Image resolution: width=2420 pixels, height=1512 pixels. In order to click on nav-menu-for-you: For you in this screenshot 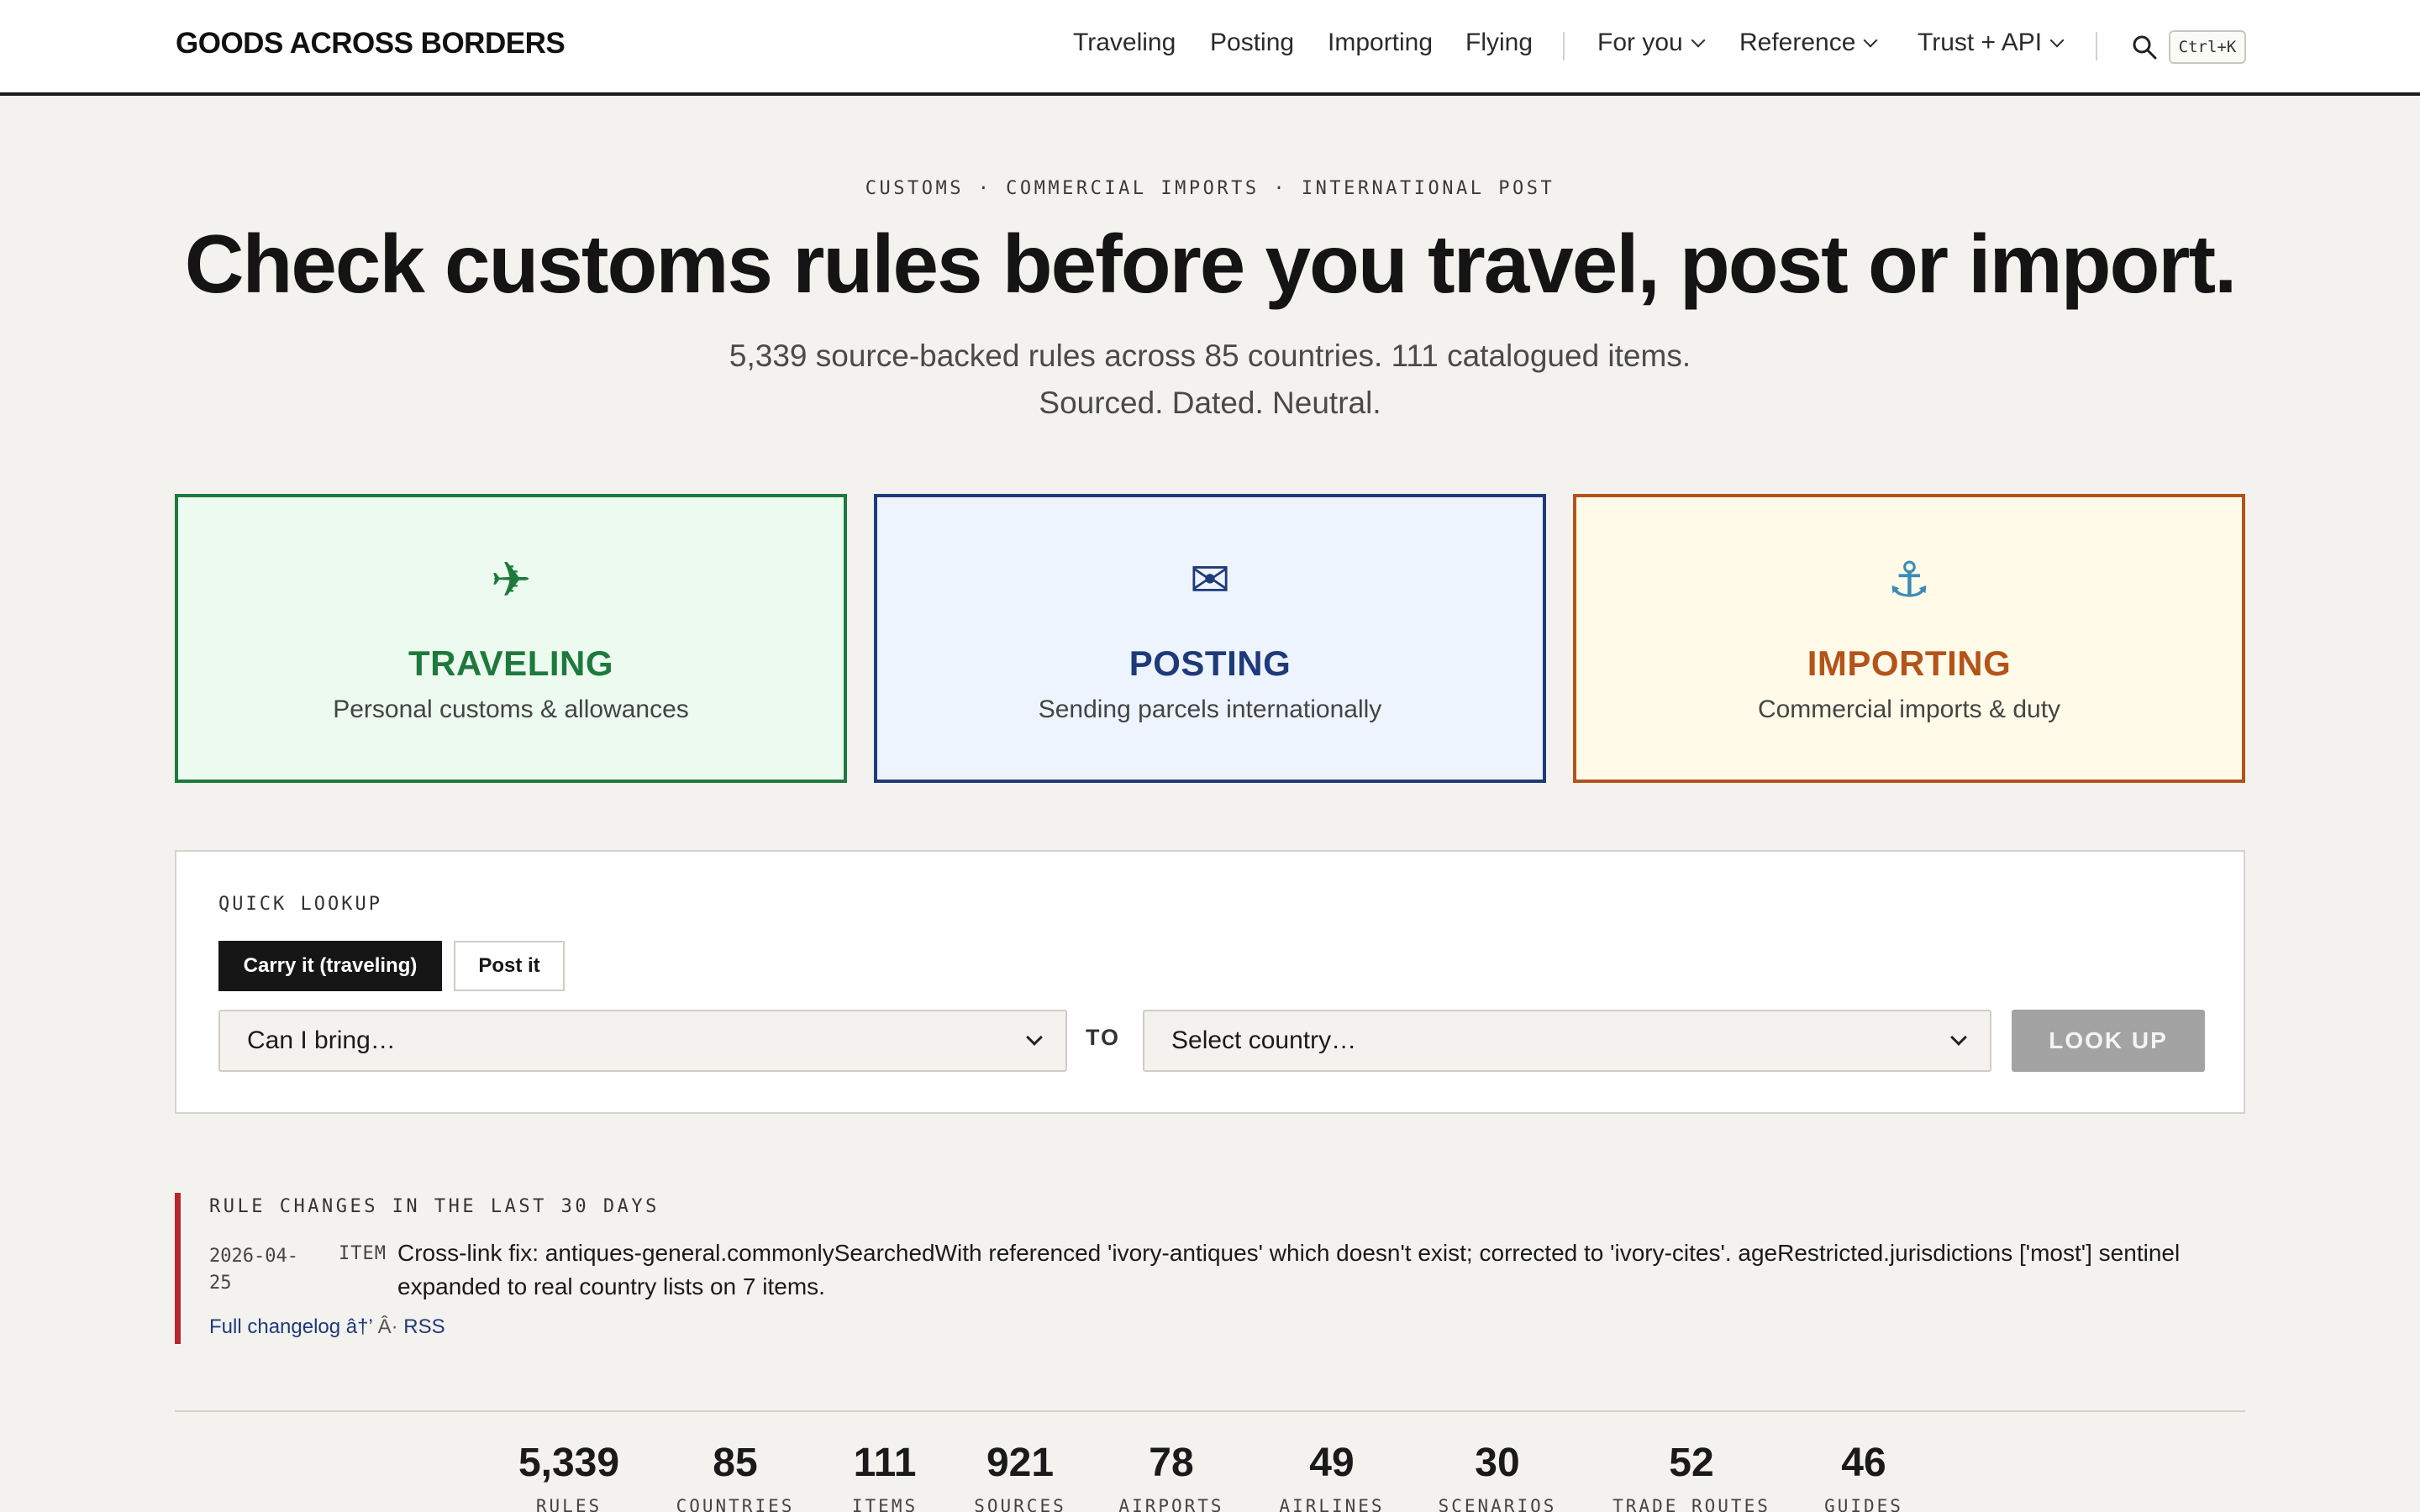, I will do `click(1651, 43)`.